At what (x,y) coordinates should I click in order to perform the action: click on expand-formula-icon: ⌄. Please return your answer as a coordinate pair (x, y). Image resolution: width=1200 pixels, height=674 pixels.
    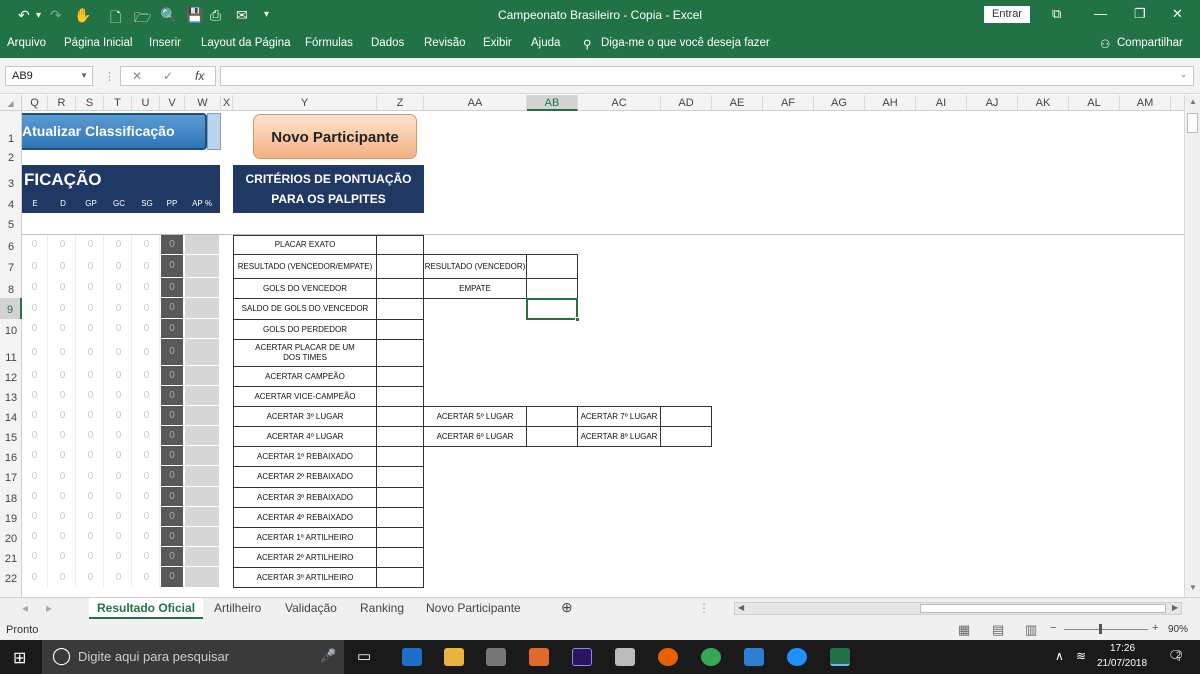
    Looking at the image, I should click on (1183, 74).